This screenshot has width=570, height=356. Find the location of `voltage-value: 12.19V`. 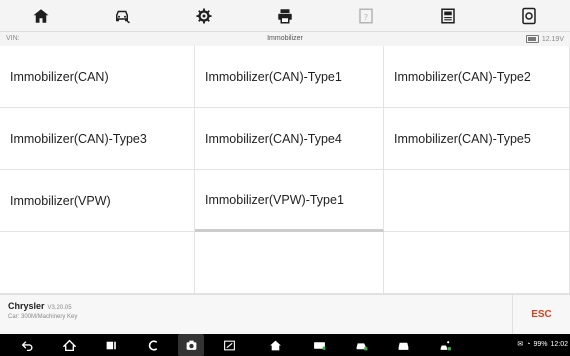

voltage-value: 12.19V is located at coordinates (552, 39).